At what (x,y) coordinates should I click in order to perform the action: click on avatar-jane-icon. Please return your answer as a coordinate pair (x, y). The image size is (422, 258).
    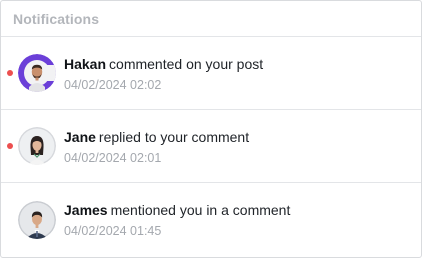
    Looking at the image, I should click on (37, 146).